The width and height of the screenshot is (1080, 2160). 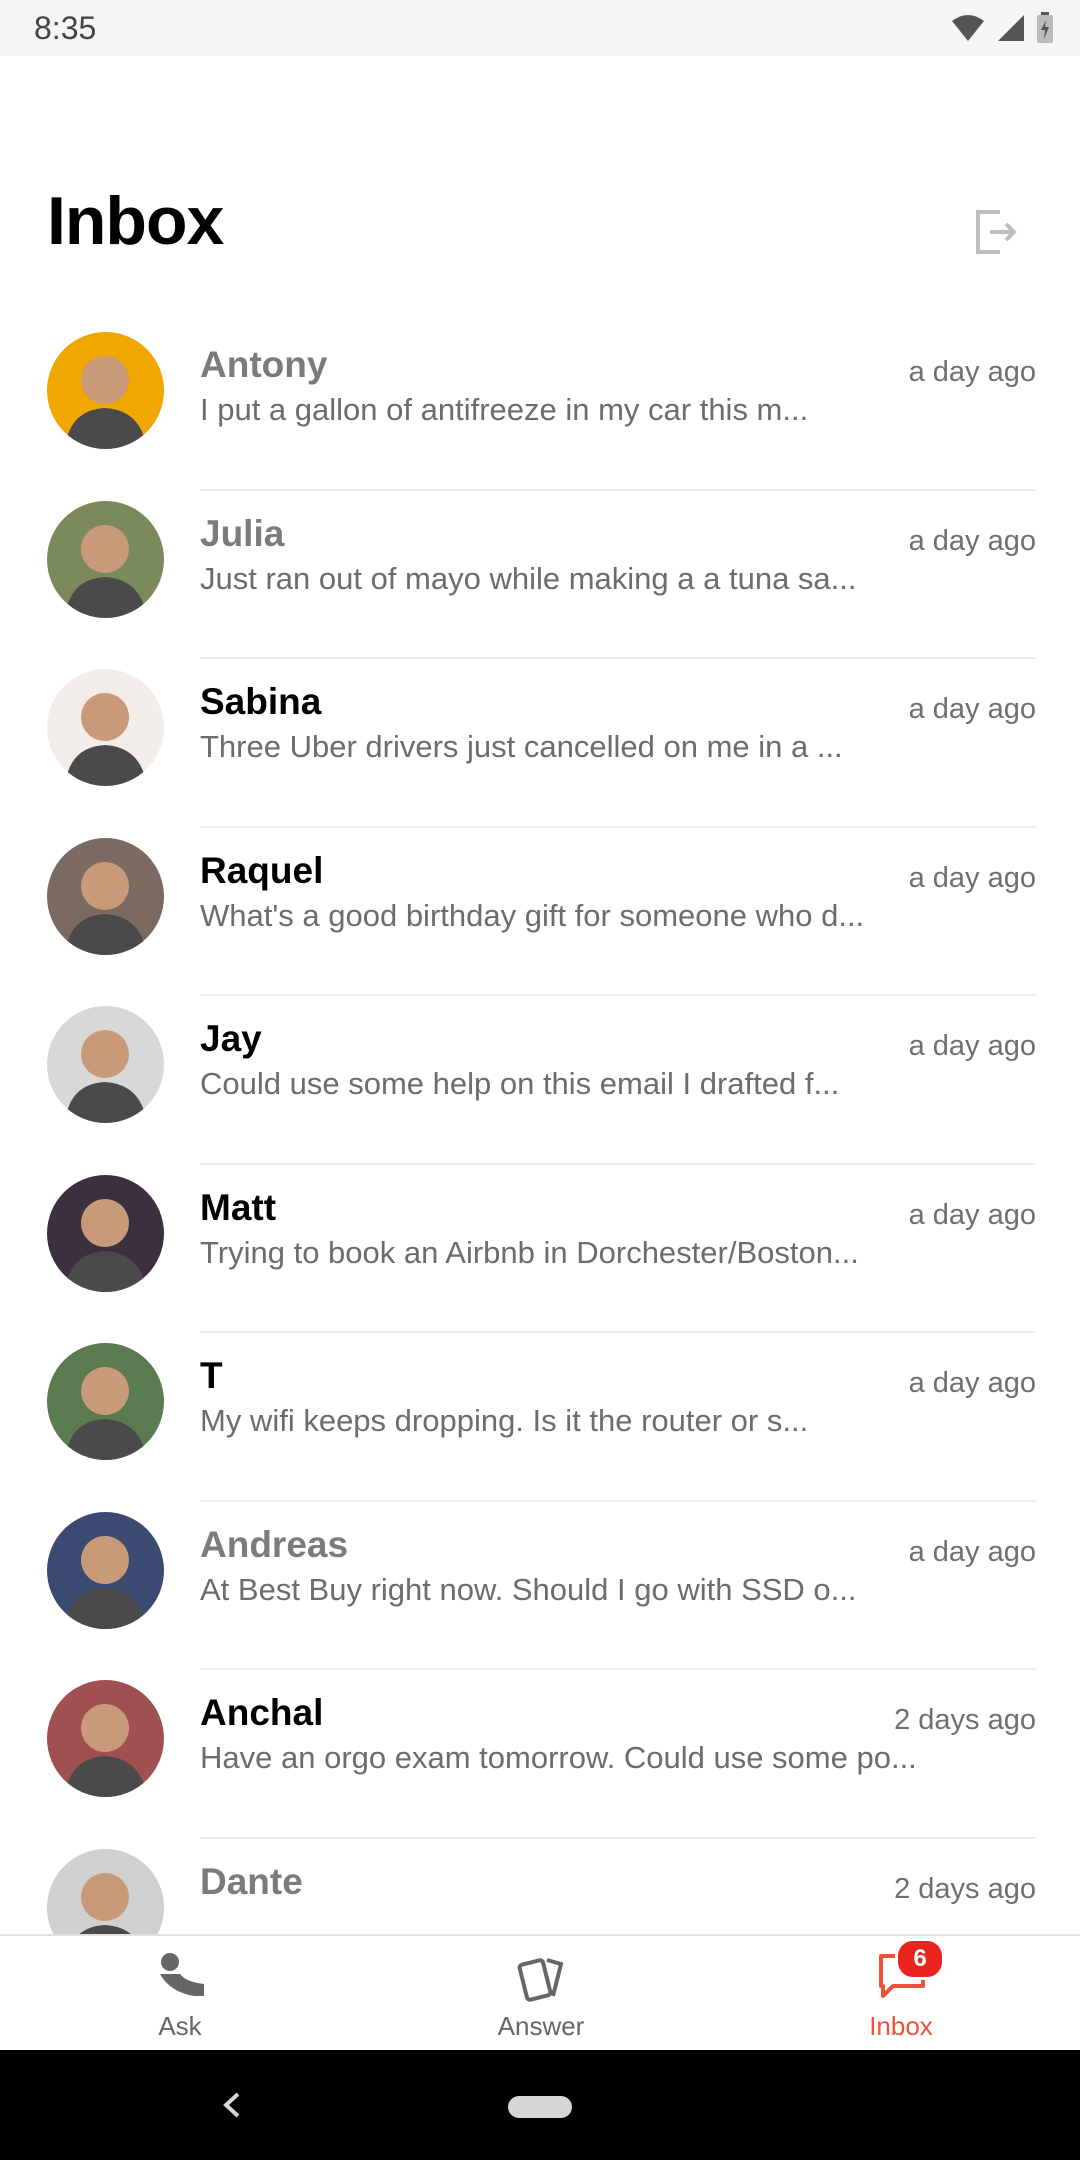 What do you see at coordinates (261, 701) in the screenshot?
I see `contact-name: Sabina` at bounding box center [261, 701].